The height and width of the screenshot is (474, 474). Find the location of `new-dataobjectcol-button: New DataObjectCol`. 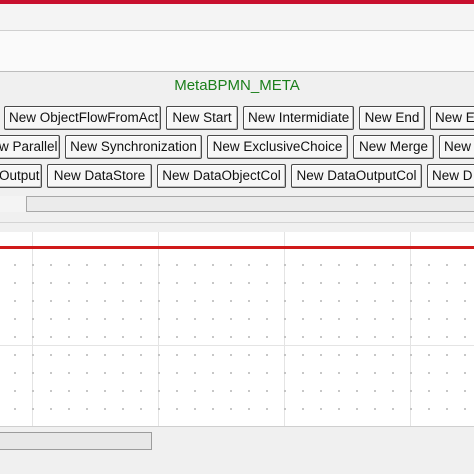

new-dataobjectcol-button: New DataObjectCol is located at coordinates (221, 176).